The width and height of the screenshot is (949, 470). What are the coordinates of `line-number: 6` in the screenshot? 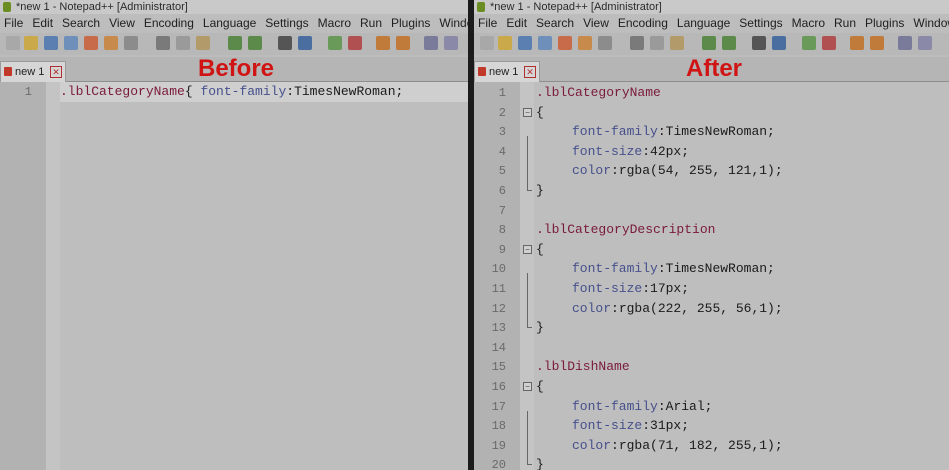 It's located at (502, 191).